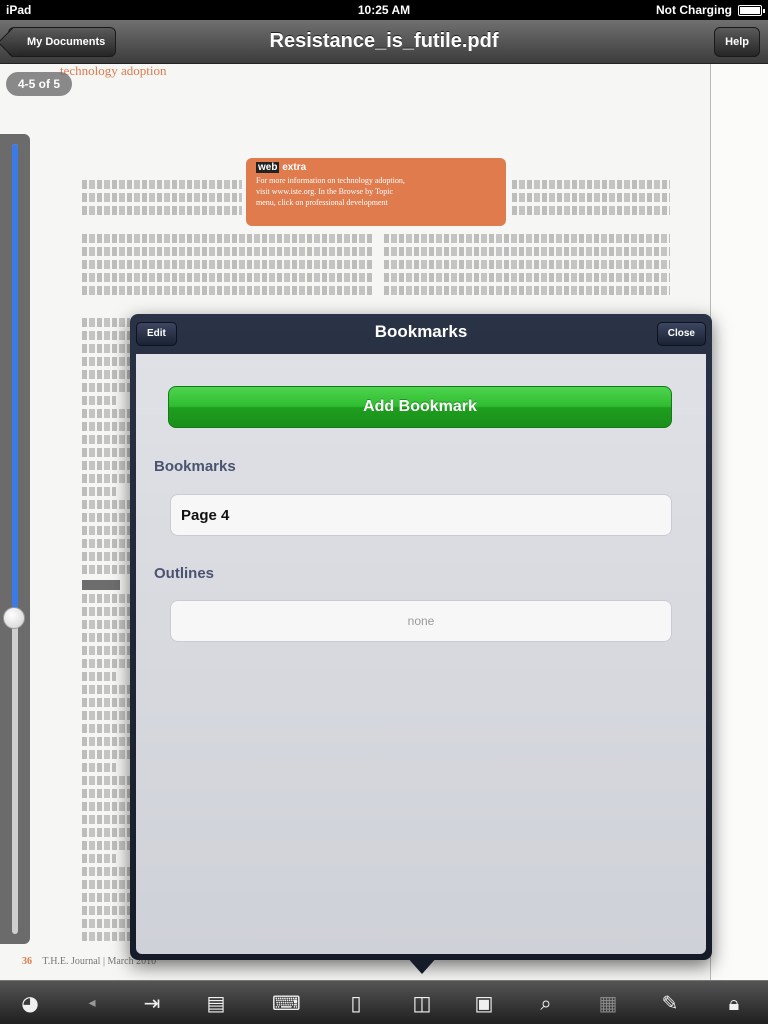 Image resolution: width=768 pixels, height=1024 pixels. I want to click on text-column-left-top, so click(162, 205).